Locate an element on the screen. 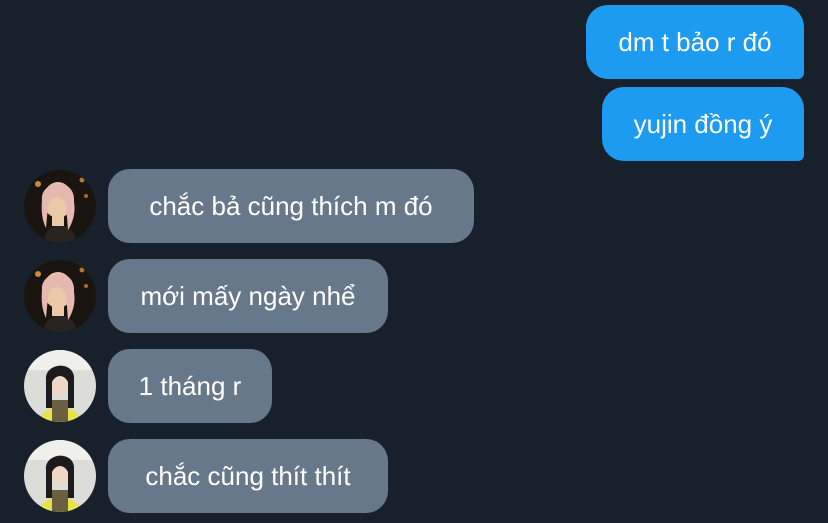 This screenshot has height=523, width=828. sent-message-bubble: yujin đồng ý is located at coordinates (703, 124).